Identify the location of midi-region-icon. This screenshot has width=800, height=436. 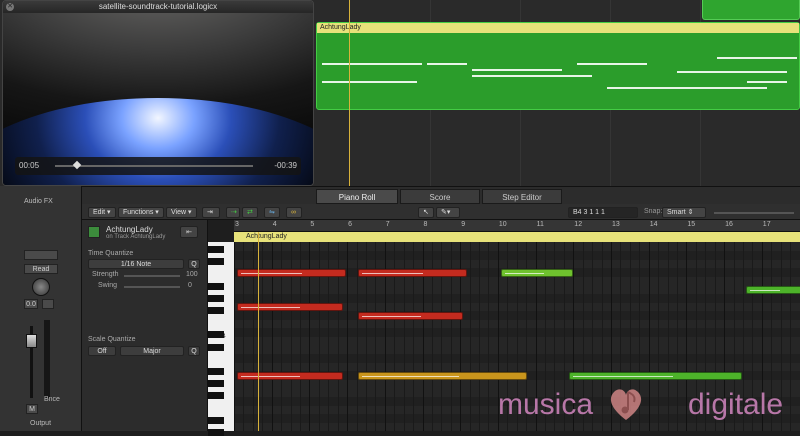
(94, 232).